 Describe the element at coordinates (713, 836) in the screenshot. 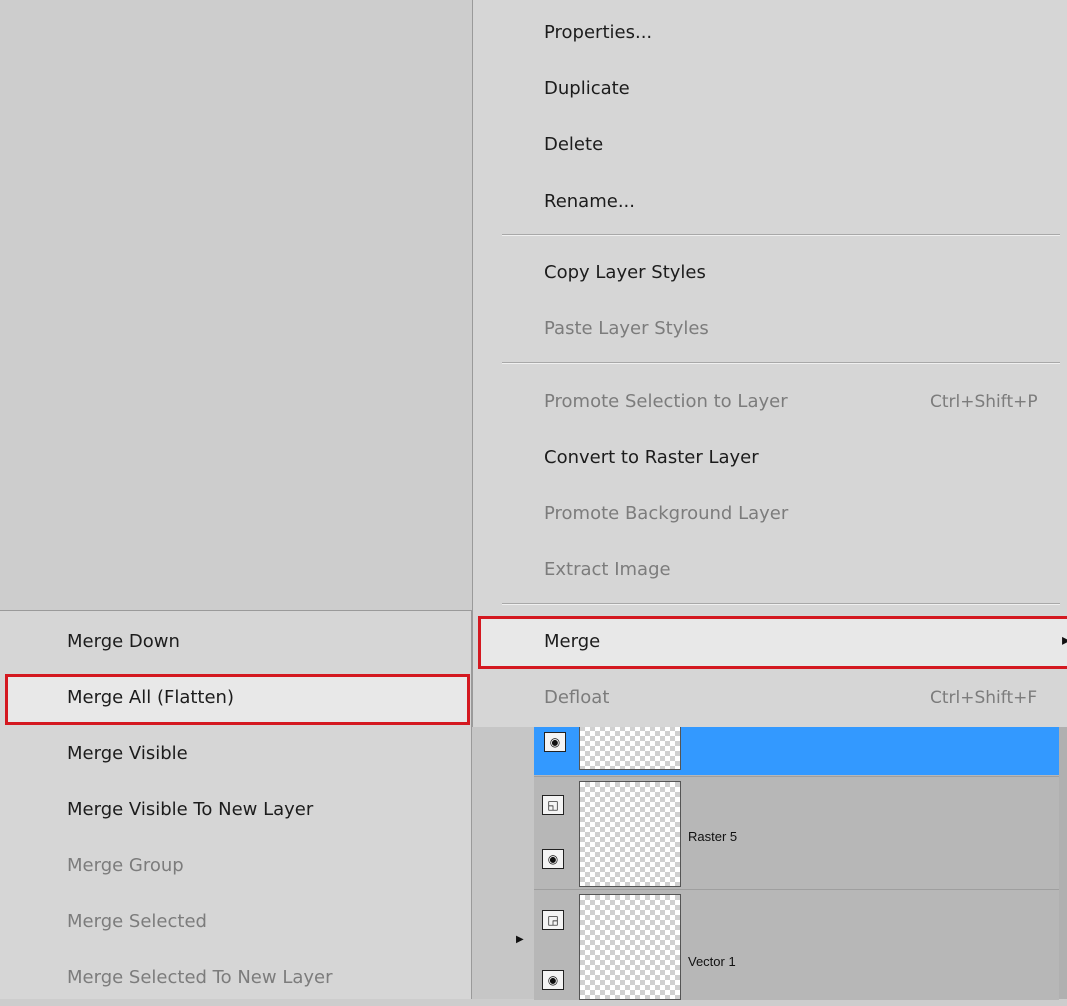

I see `layer-name: Raster 5` at that location.